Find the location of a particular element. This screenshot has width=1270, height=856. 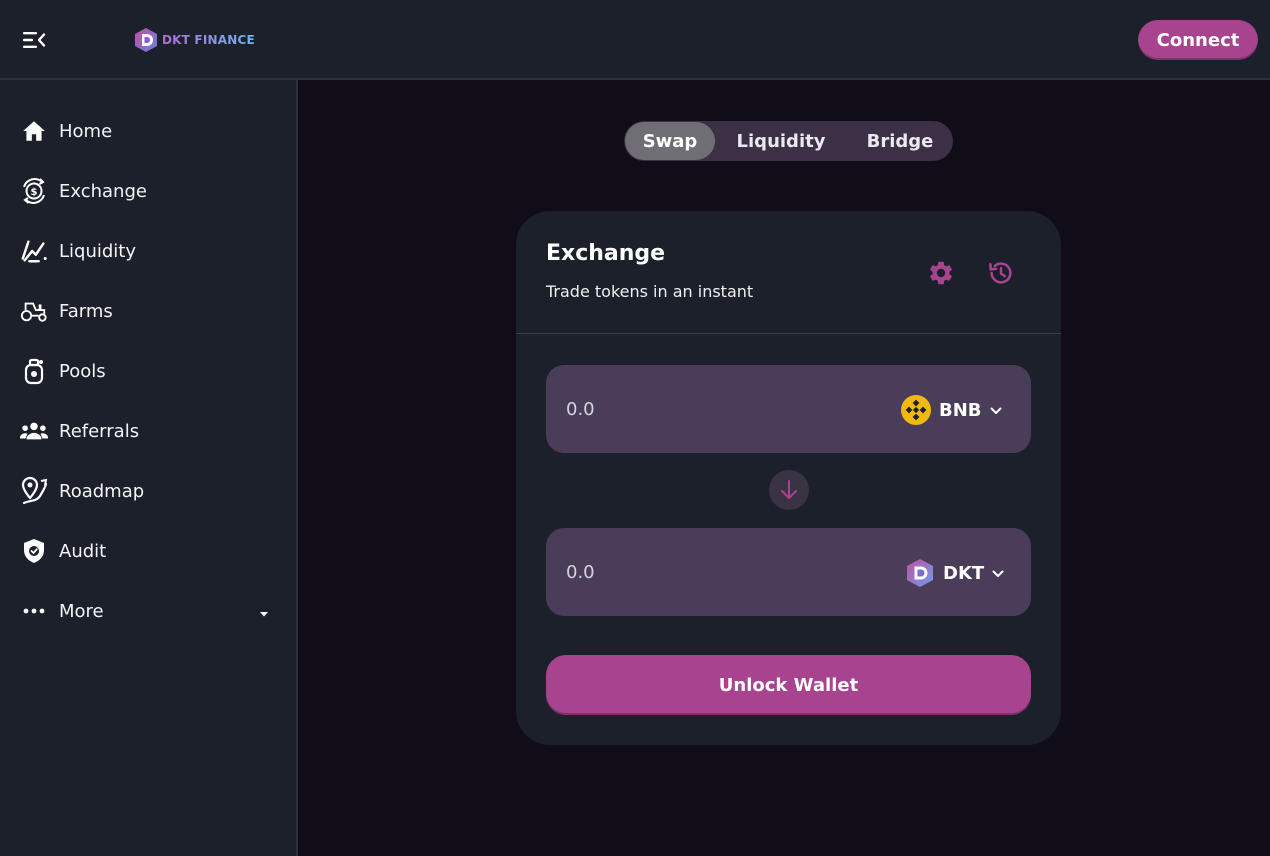

brand-logo: DKT FINANCE is located at coordinates (194, 40).